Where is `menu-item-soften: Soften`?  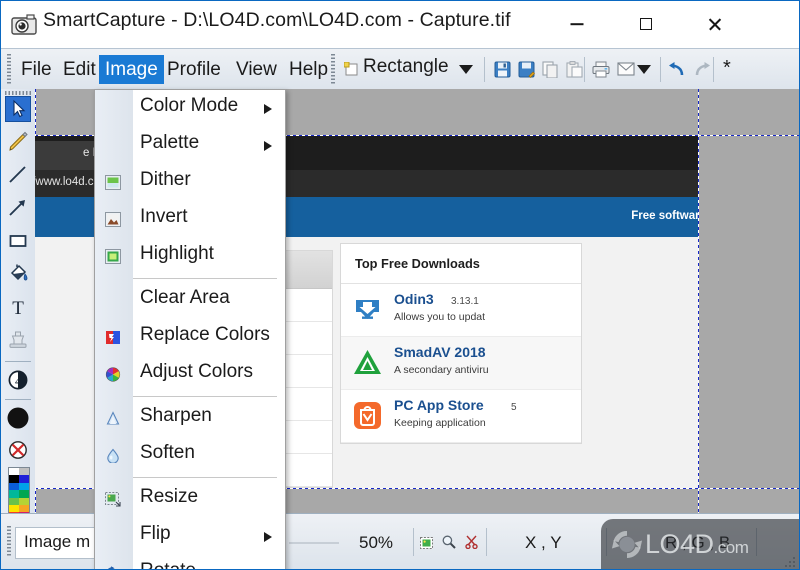
menu-item-soften: Soften is located at coordinates (190, 455).